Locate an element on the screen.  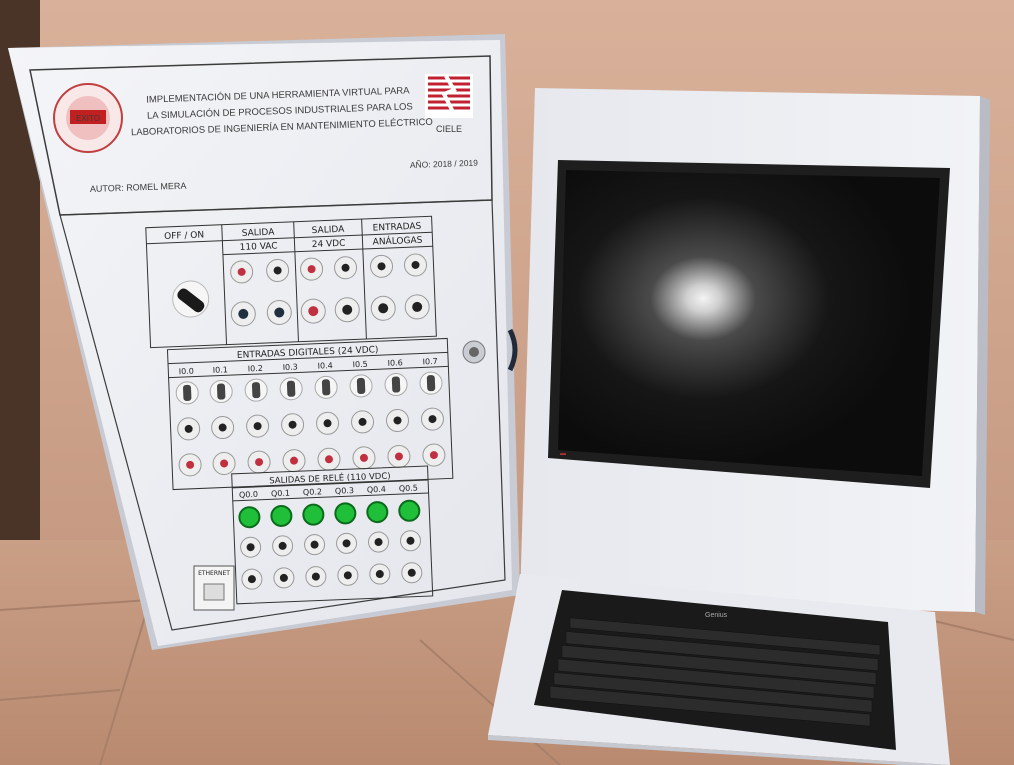
digital-input-label: I0.4 is located at coordinates (325, 366).